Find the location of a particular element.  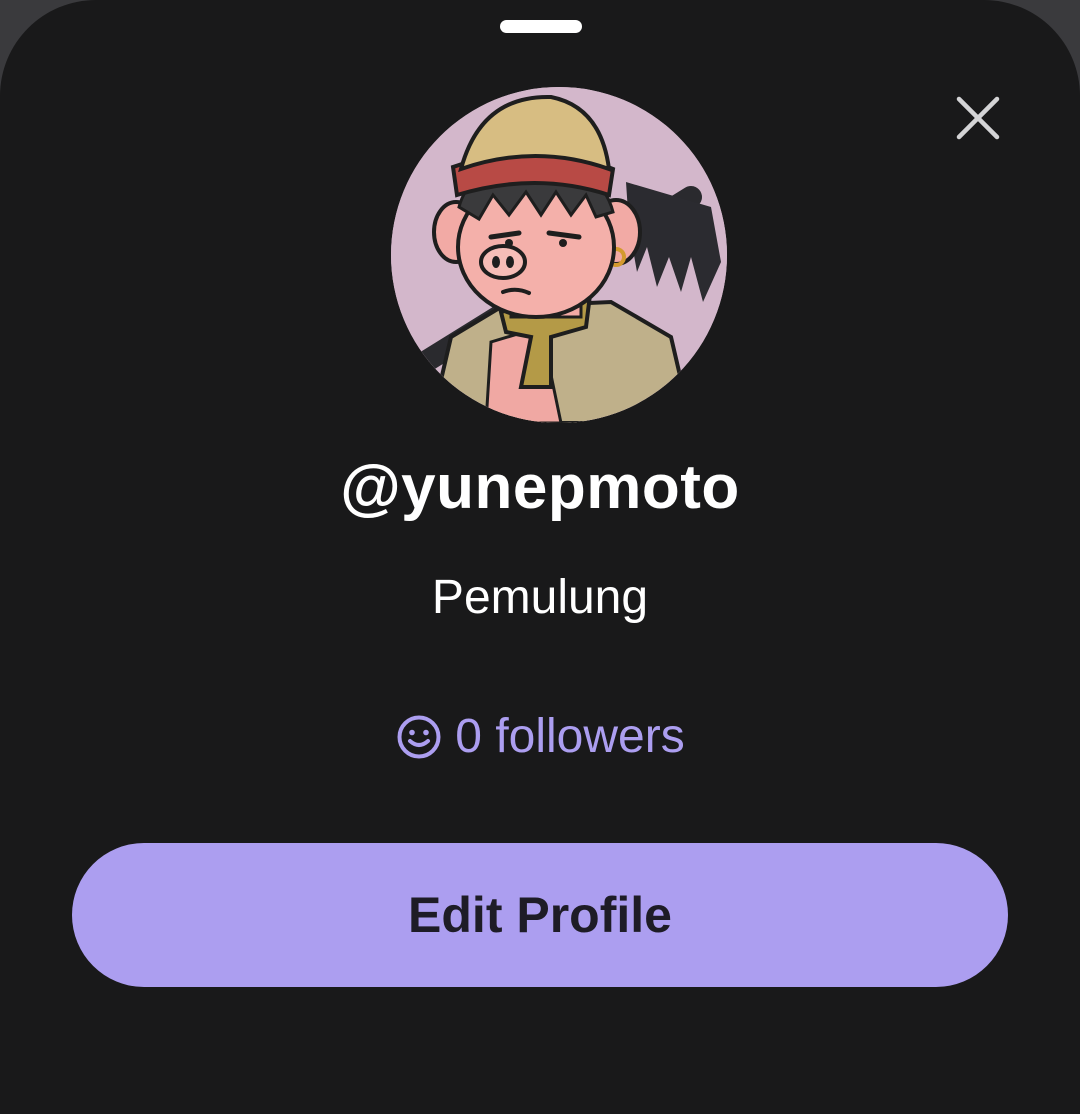

followers-count-label: 0 followers is located at coordinates (570, 736).